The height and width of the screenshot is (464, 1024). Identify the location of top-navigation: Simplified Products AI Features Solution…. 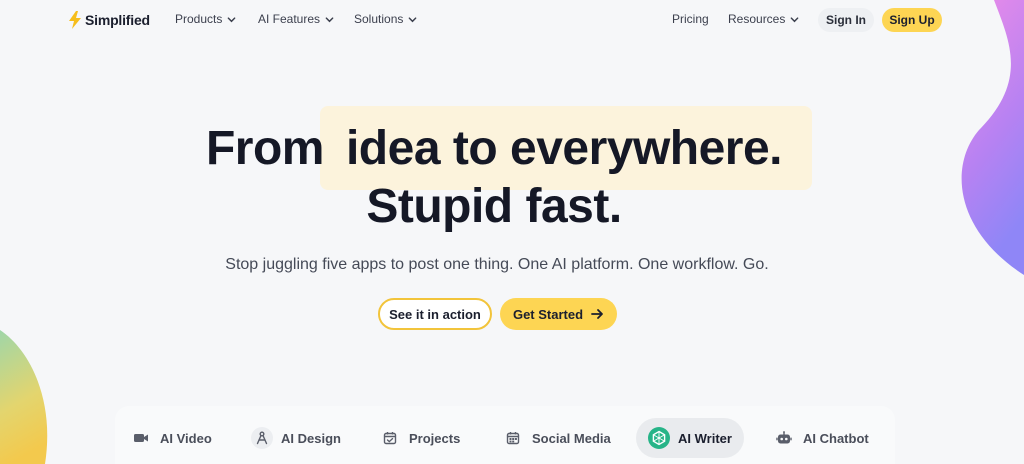
(512, 20).